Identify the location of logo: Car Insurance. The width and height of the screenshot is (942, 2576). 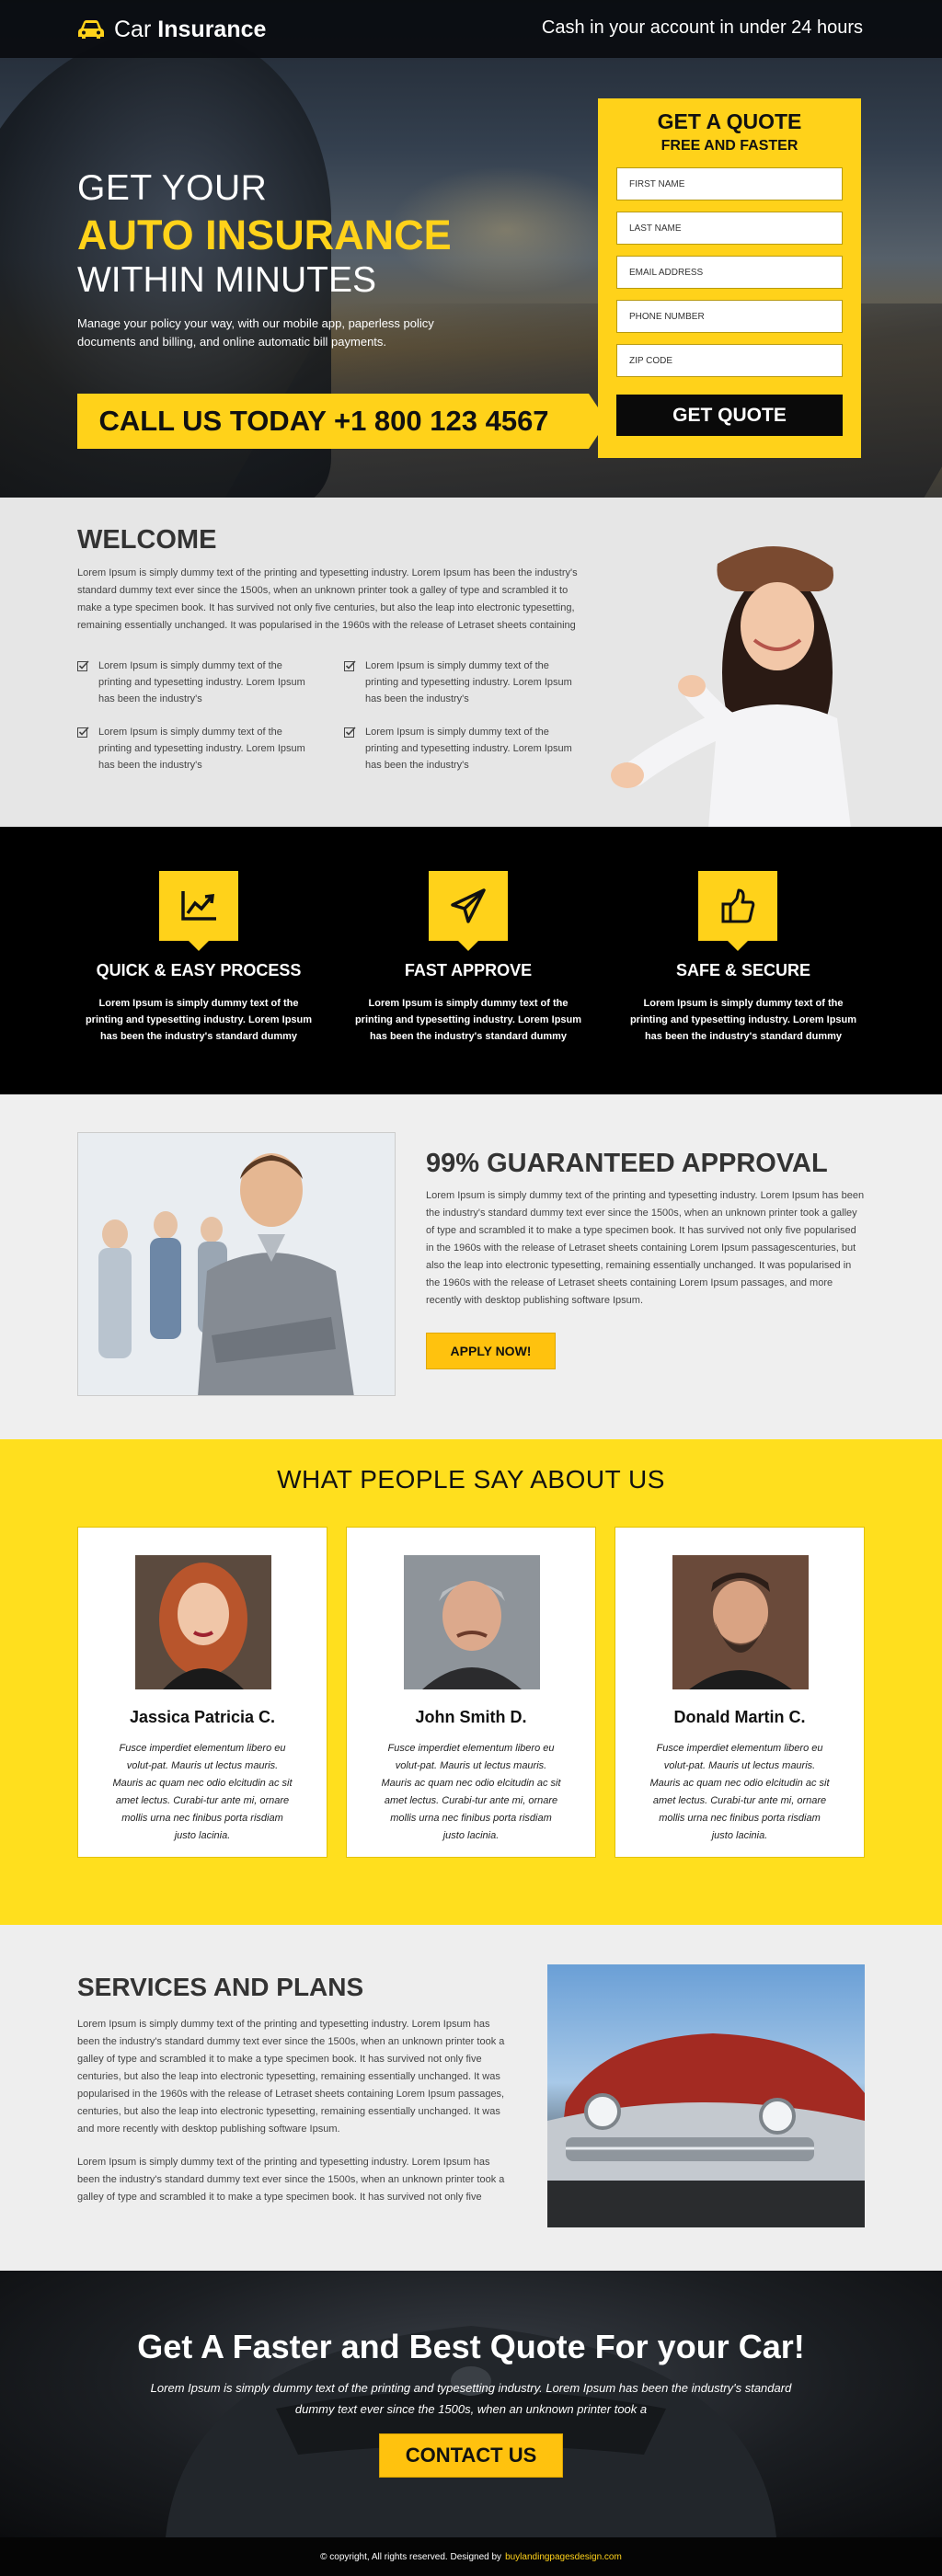
(171, 29).